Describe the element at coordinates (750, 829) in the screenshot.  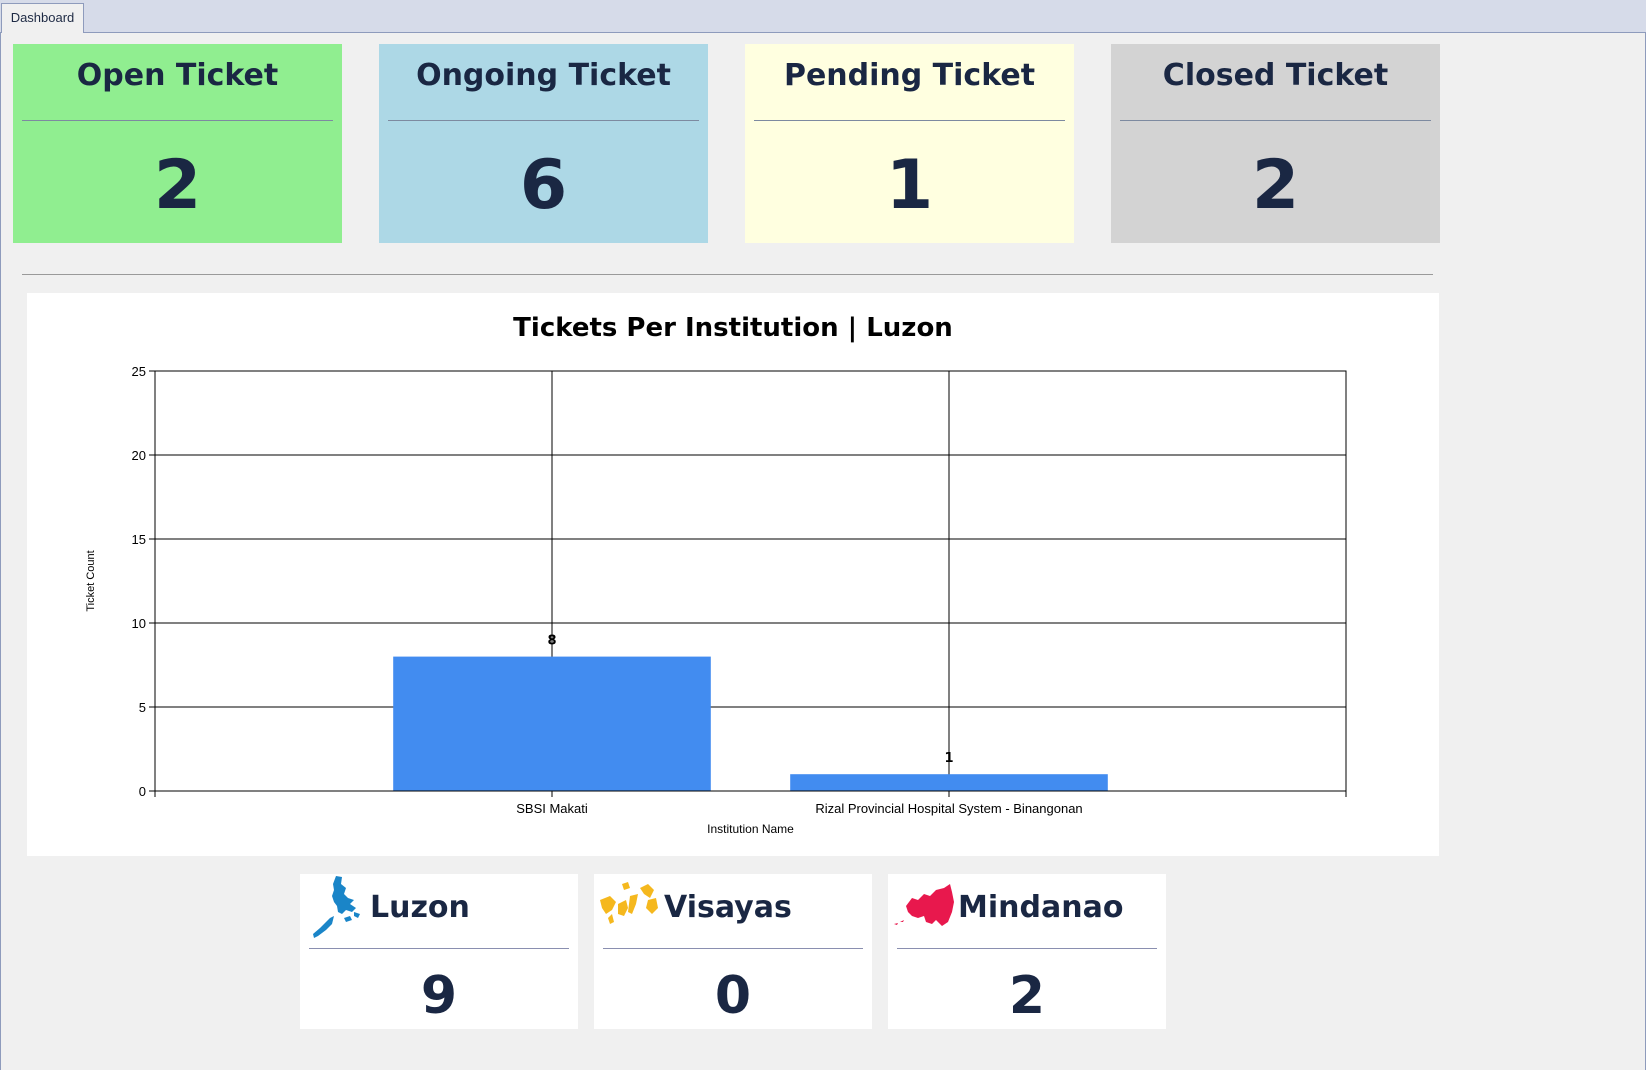
I see `x-axis-label: Institution Name` at that location.